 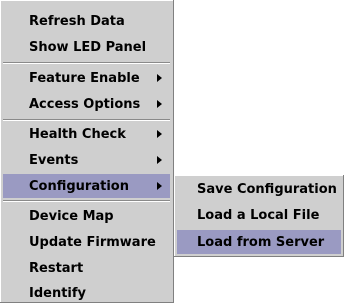 I want to click on menu-item-label: Identify, so click(x=58, y=293).